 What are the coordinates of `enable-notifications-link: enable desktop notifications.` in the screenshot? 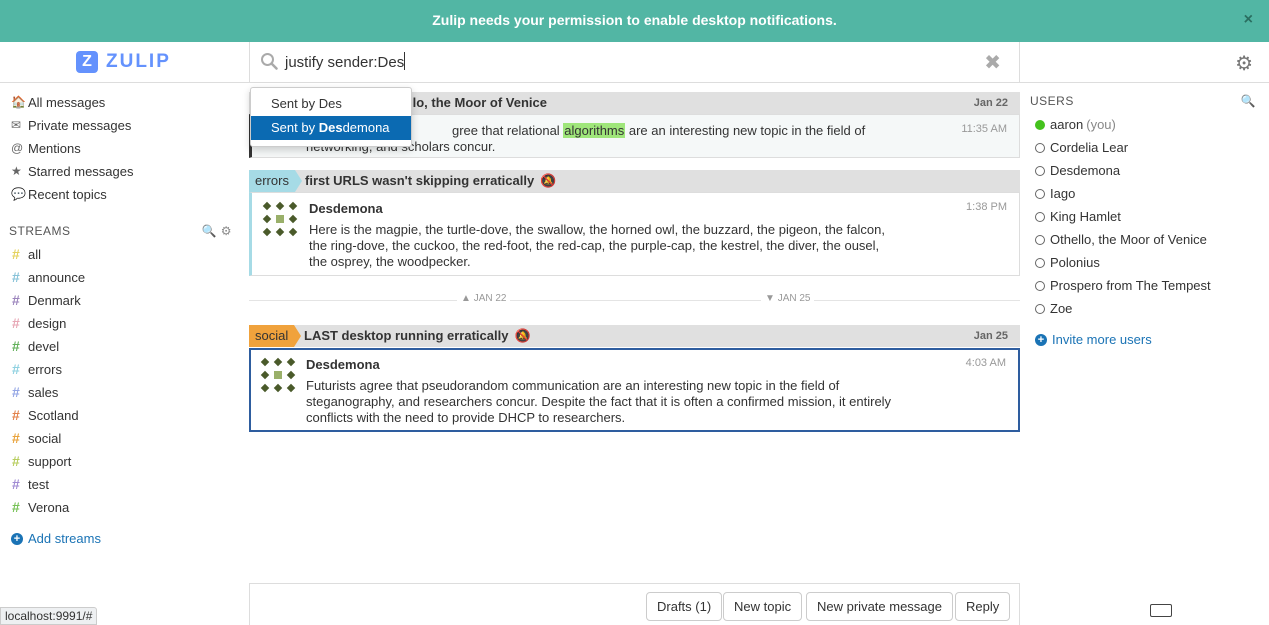 It's located at (740, 20).